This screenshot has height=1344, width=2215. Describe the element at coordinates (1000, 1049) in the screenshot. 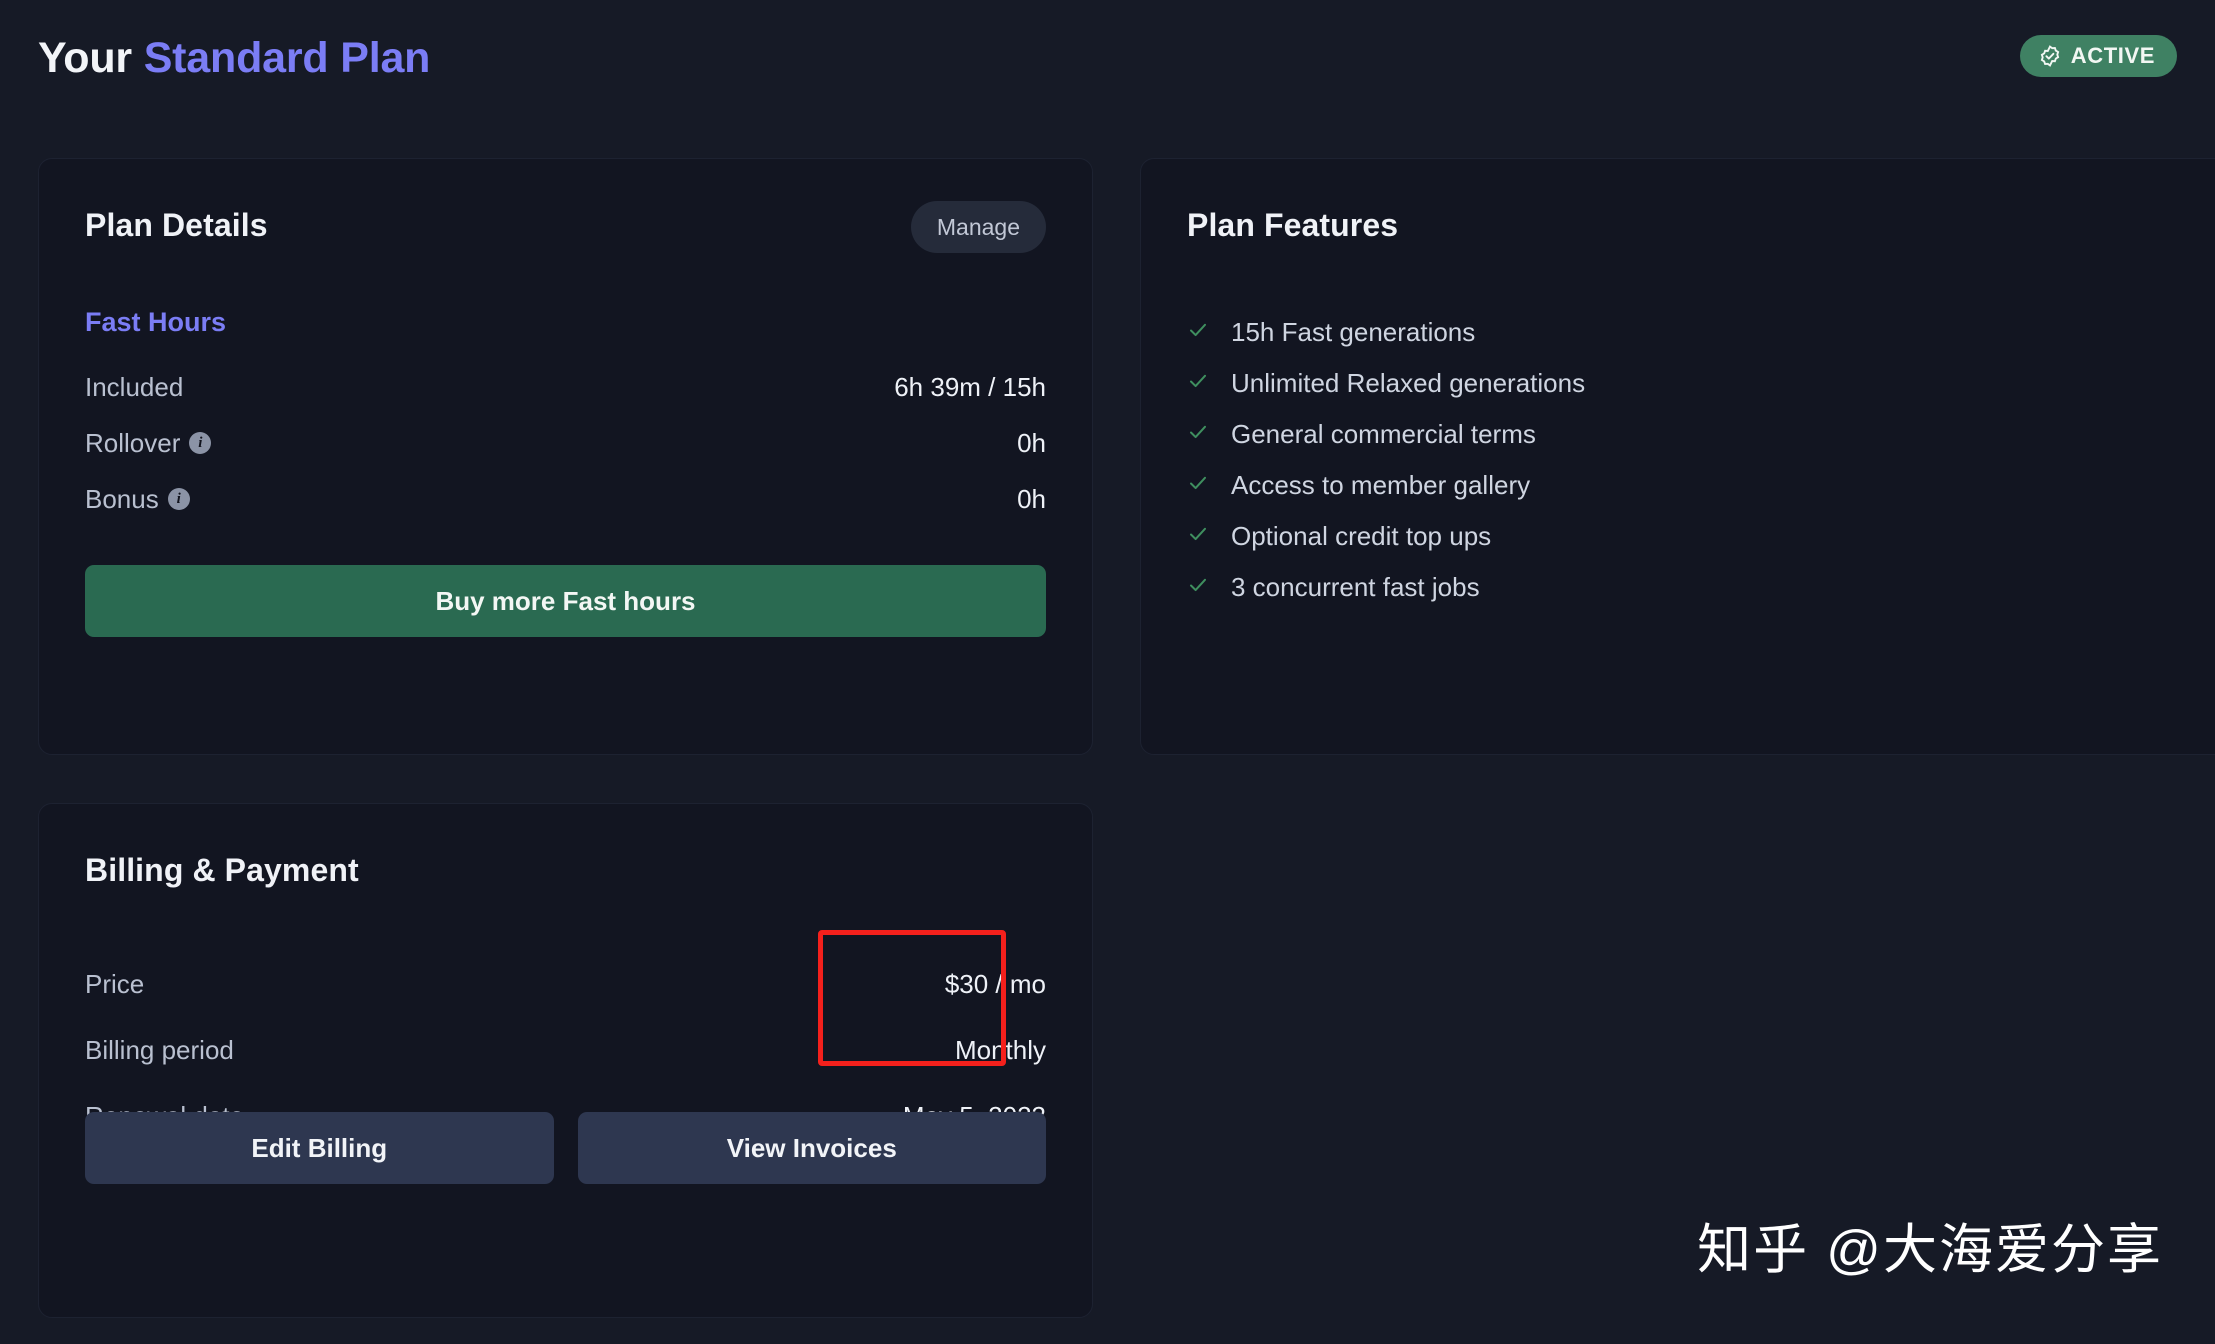

I see `row-value: Monthly` at that location.